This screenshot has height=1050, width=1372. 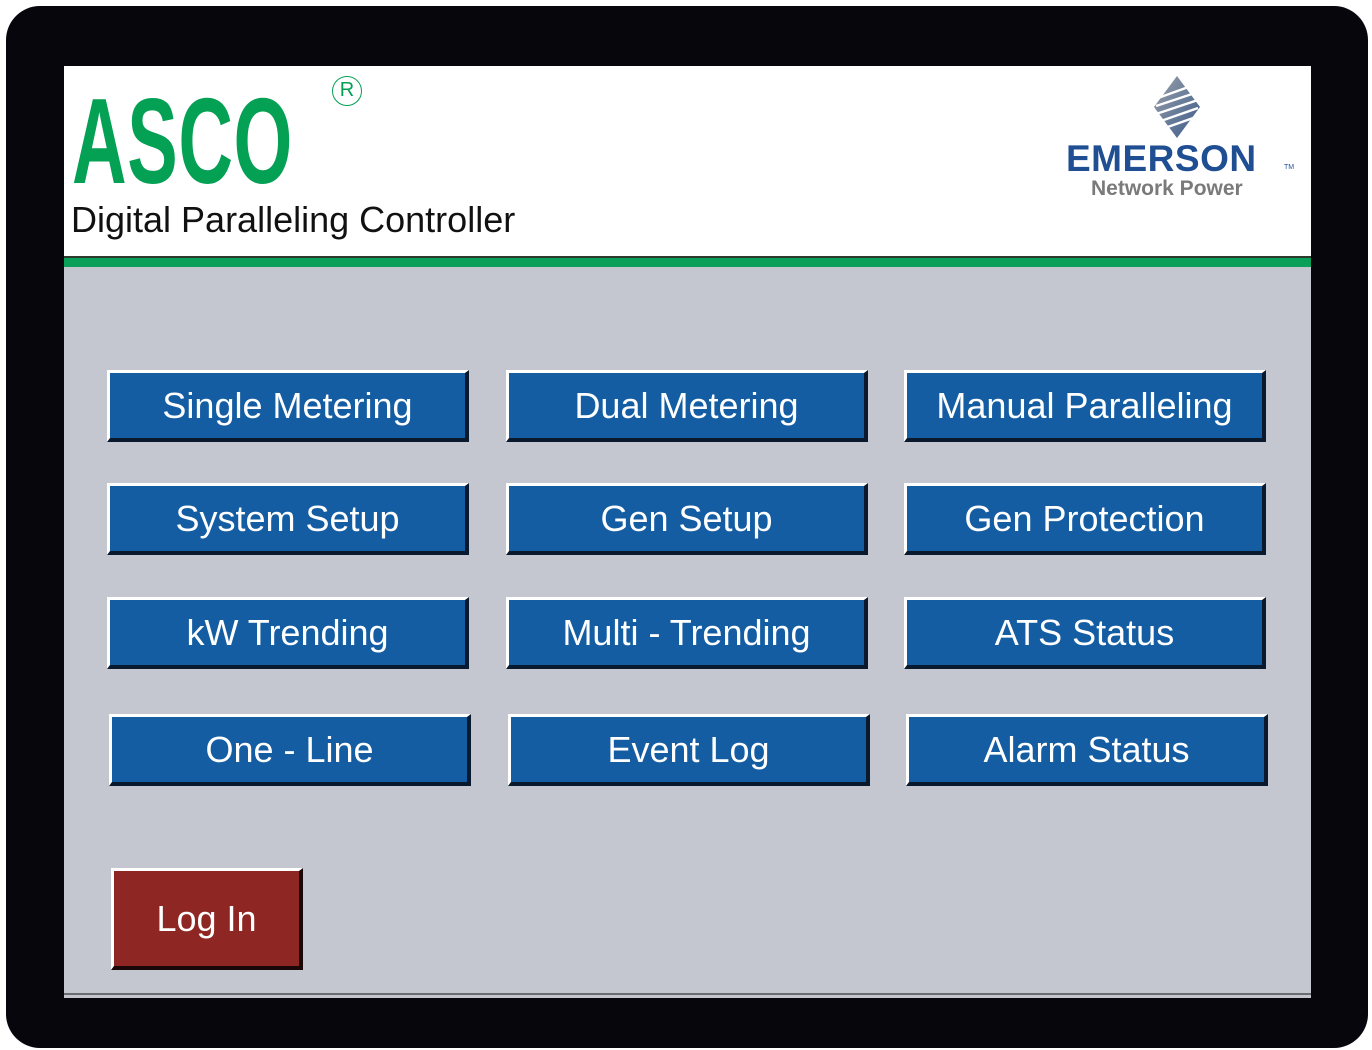 What do you see at coordinates (290, 750) in the screenshot?
I see `one-line-button: One - Line` at bounding box center [290, 750].